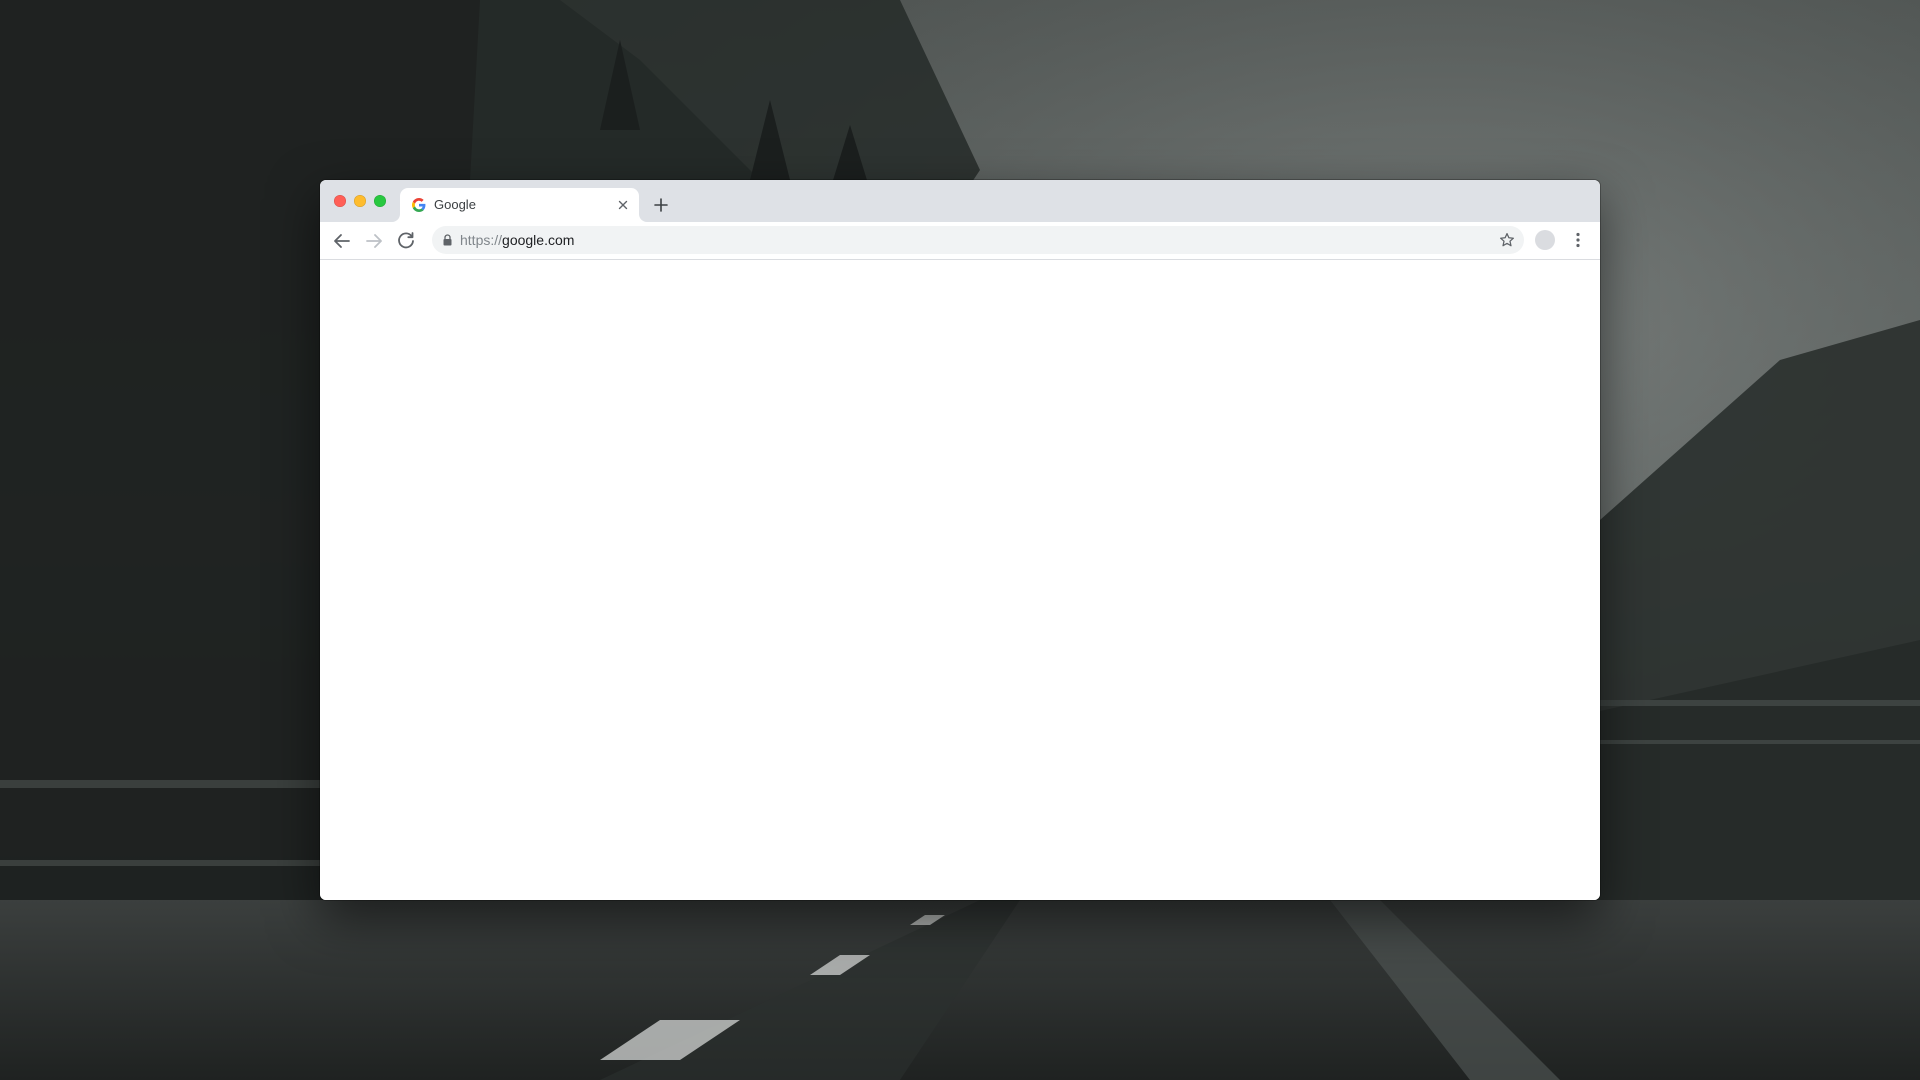 The width and height of the screenshot is (1920, 1080). I want to click on reload-icon, so click(406, 240).